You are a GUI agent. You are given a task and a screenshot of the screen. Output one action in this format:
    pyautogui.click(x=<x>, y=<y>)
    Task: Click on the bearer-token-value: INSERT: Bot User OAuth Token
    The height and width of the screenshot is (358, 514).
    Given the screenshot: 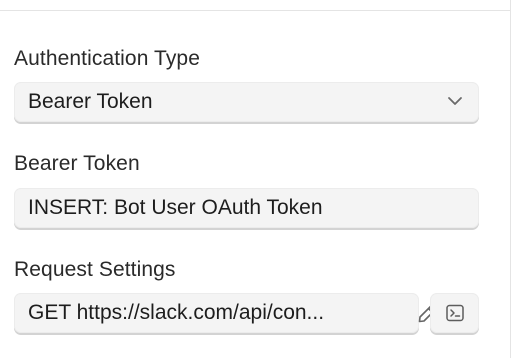 What is the action you would take?
    pyautogui.click(x=175, y=207)
    